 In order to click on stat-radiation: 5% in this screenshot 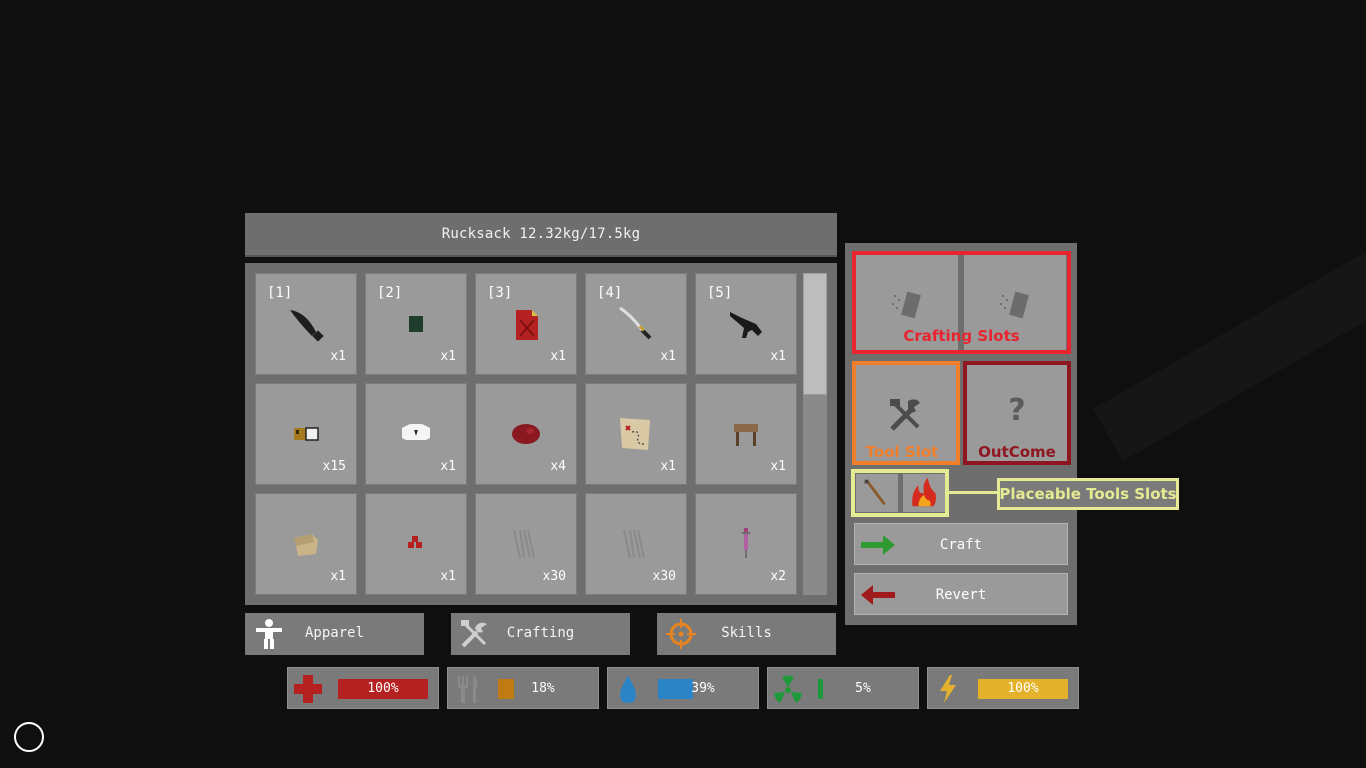, I will do `click(843, 688)`.